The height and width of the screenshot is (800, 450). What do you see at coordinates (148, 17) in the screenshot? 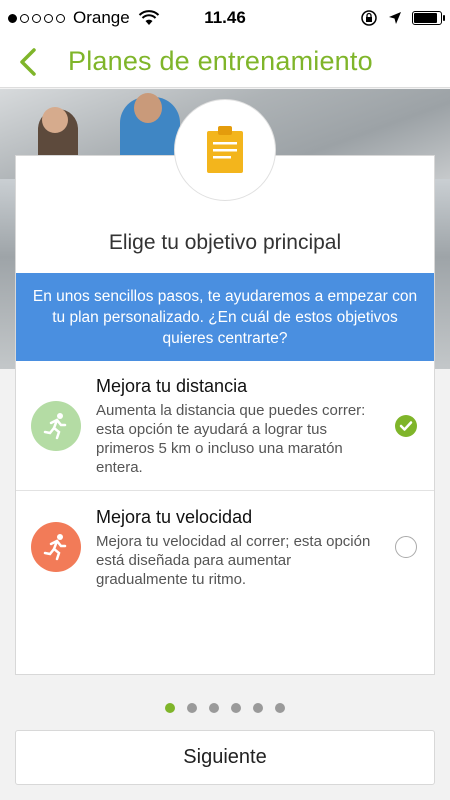
I see `wifi-icon` at bounding box center [148, 17].